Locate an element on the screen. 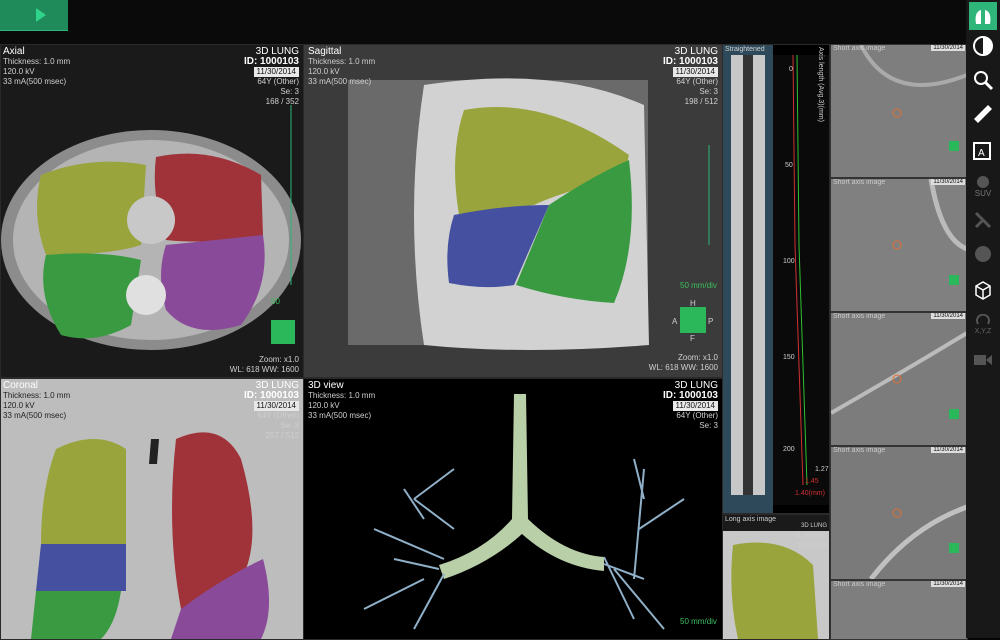 Image resolution: width=1000 pixels, height=640 pixels. axial-thickness: Thickness: 1.0 mm is located at coordinates (37, 61).